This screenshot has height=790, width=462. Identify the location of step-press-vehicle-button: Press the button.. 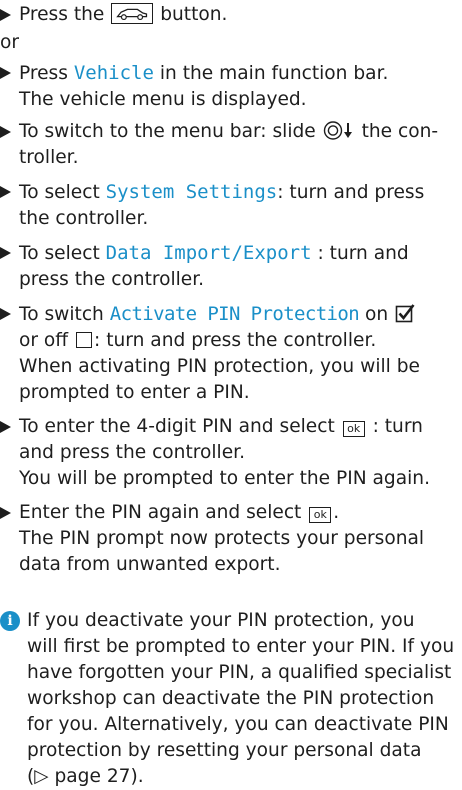
(229, 15).